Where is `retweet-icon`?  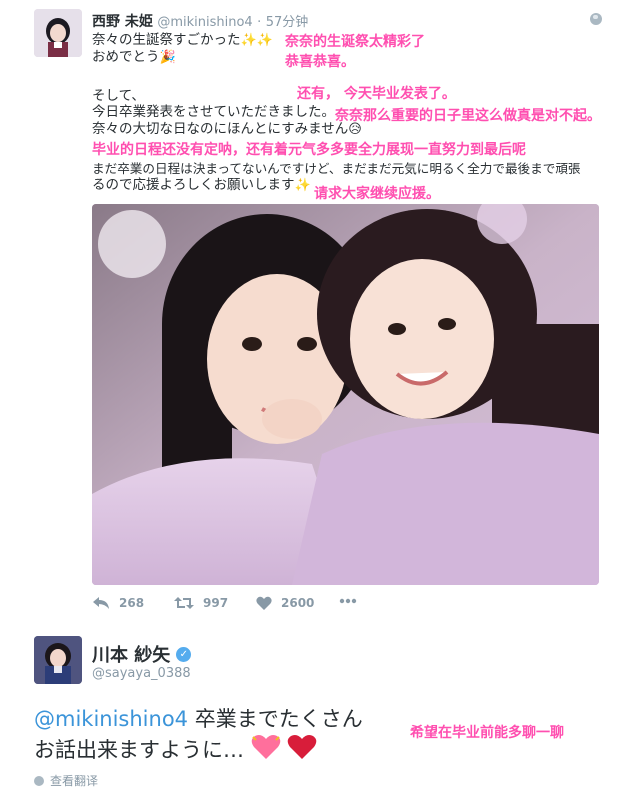
retweet-icon is located at coordinates (184, 603).